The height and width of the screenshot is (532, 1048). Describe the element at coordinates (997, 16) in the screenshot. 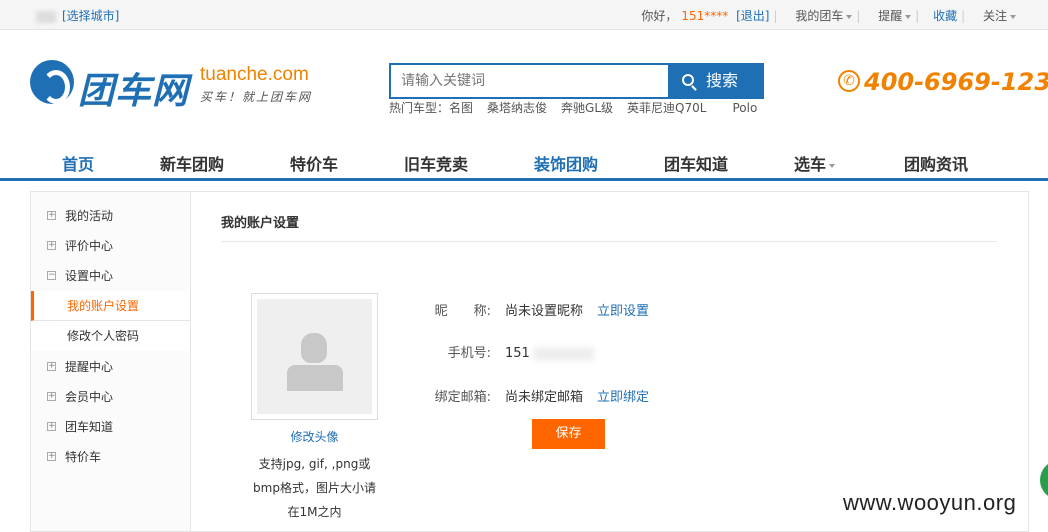

I see `follow-menu: 关注` at that location.